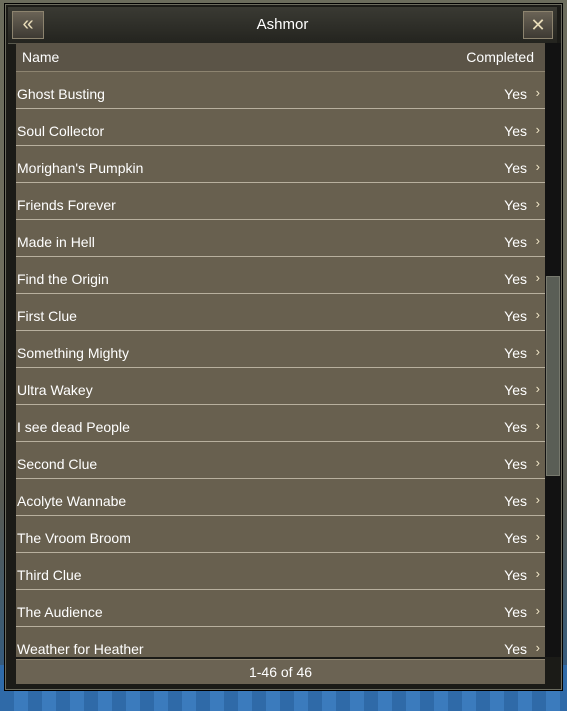  What do you see at coordinates (280, 90) in the screenshot?
I see `table-row: Ghost Busting Yes ›` at bounding box center [280, 90].